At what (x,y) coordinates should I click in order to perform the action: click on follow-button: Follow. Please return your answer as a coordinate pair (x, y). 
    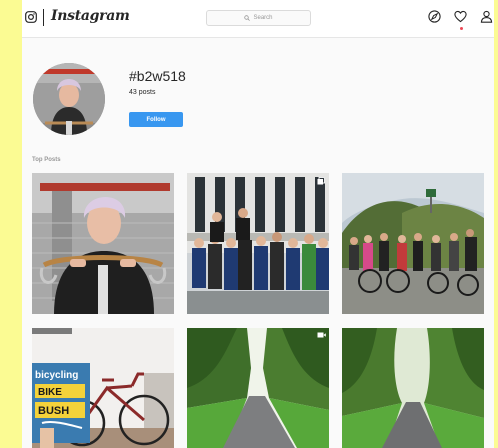
    Looking at the image, I should click on (156, 119).